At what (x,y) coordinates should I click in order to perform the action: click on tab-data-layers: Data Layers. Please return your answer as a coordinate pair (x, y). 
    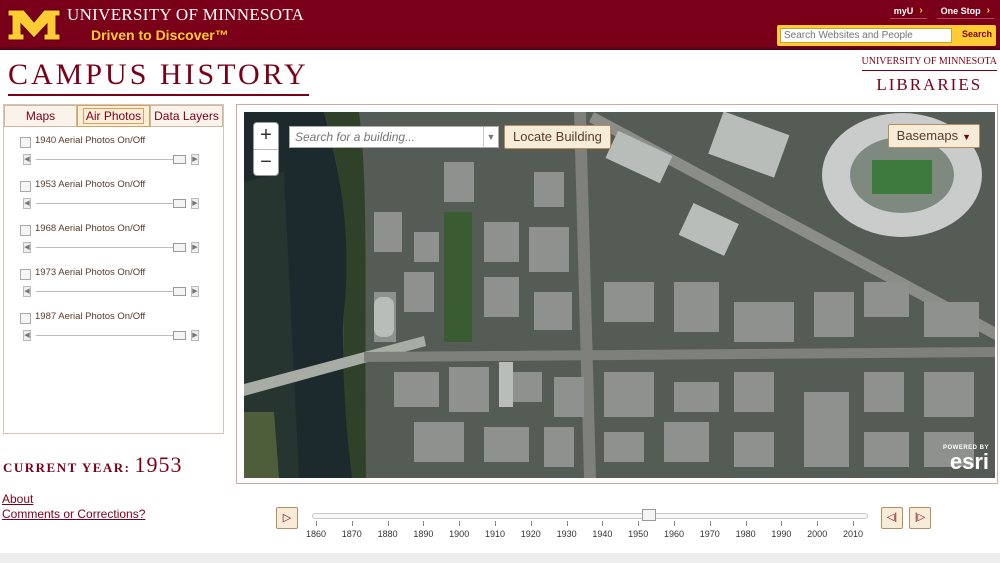
    Looking at the image, I should click on (186, 116).